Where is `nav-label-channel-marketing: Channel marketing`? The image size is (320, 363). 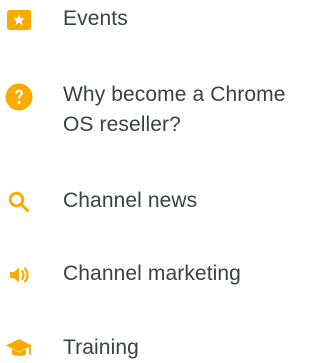
nav-label-channel-marketing: Channel marketing is located at coordinates (152, 273).